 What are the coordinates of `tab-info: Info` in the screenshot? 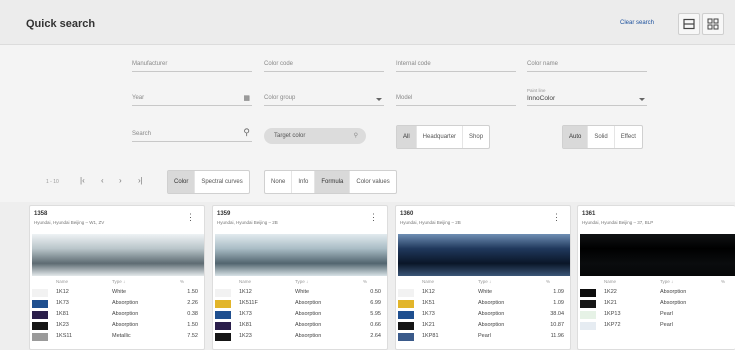 It's located at (304, 182).